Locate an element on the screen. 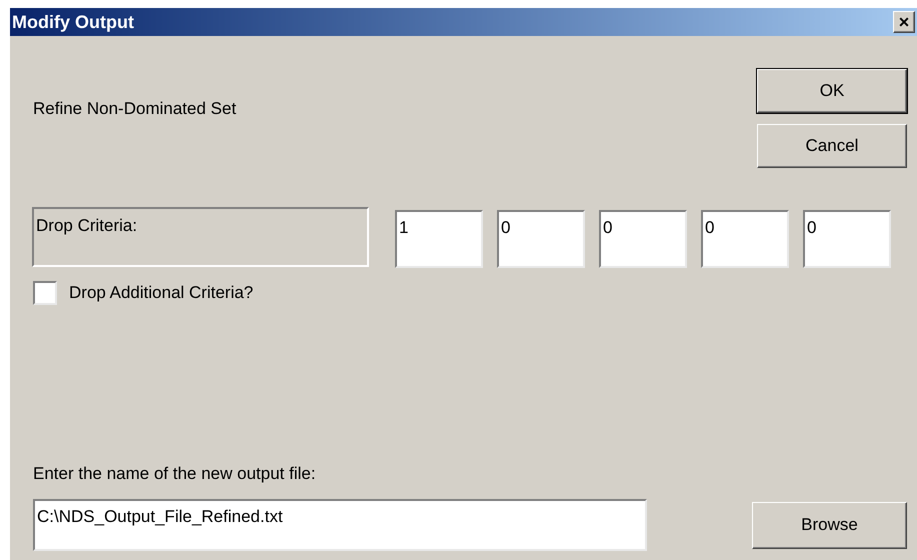  ok-button: OK is located at coordinates (832, 91).